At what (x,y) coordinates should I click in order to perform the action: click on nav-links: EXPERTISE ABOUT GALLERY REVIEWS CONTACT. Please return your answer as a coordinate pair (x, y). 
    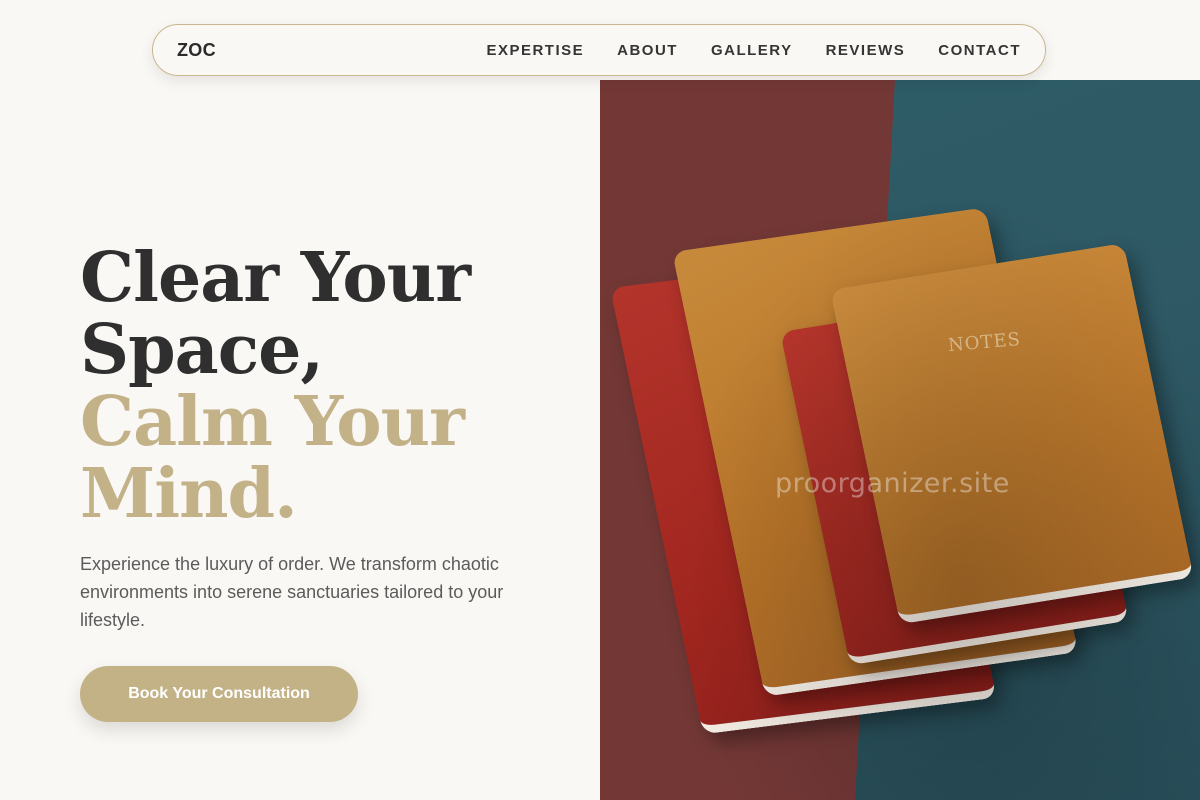
    Looking at the image, I should click on (737, 50).